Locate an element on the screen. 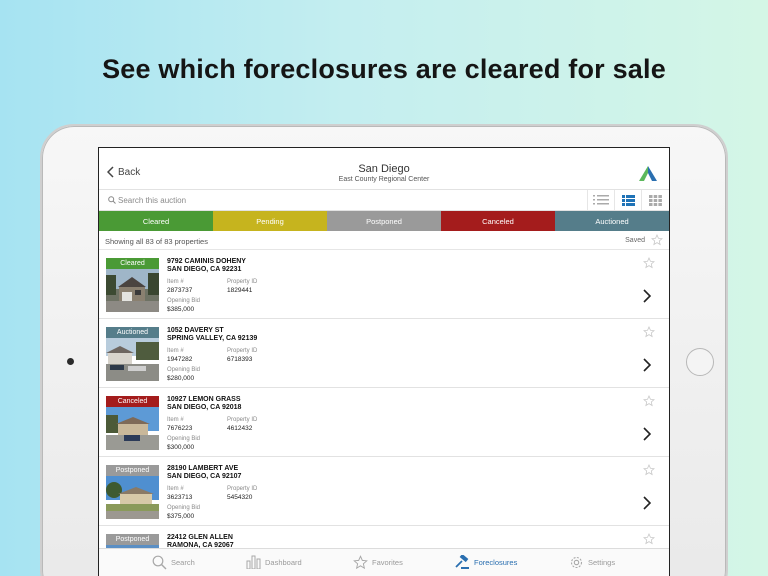 This screenshot has width=768, height=576. page-title: San Diego is located at coordinates (384, 169).